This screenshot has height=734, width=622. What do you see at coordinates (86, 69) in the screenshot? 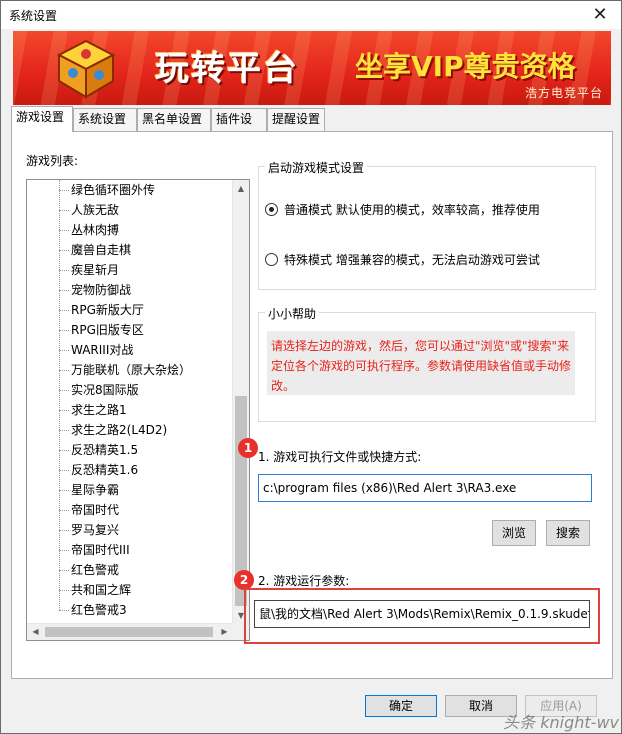
I see `cube-logo-icon` at bounding box center [86, 69].